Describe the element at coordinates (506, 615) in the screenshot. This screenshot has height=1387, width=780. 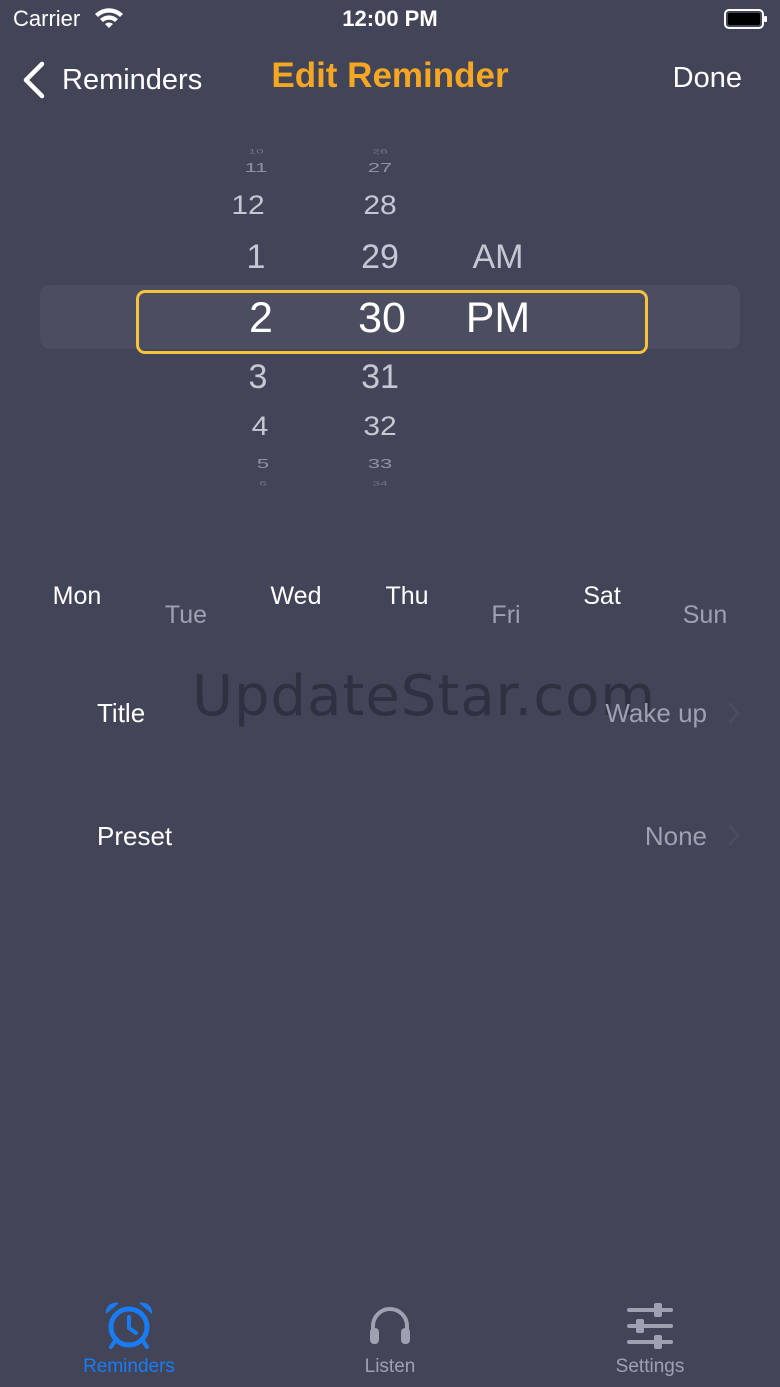
I see `day-fri: Fri` at that location.